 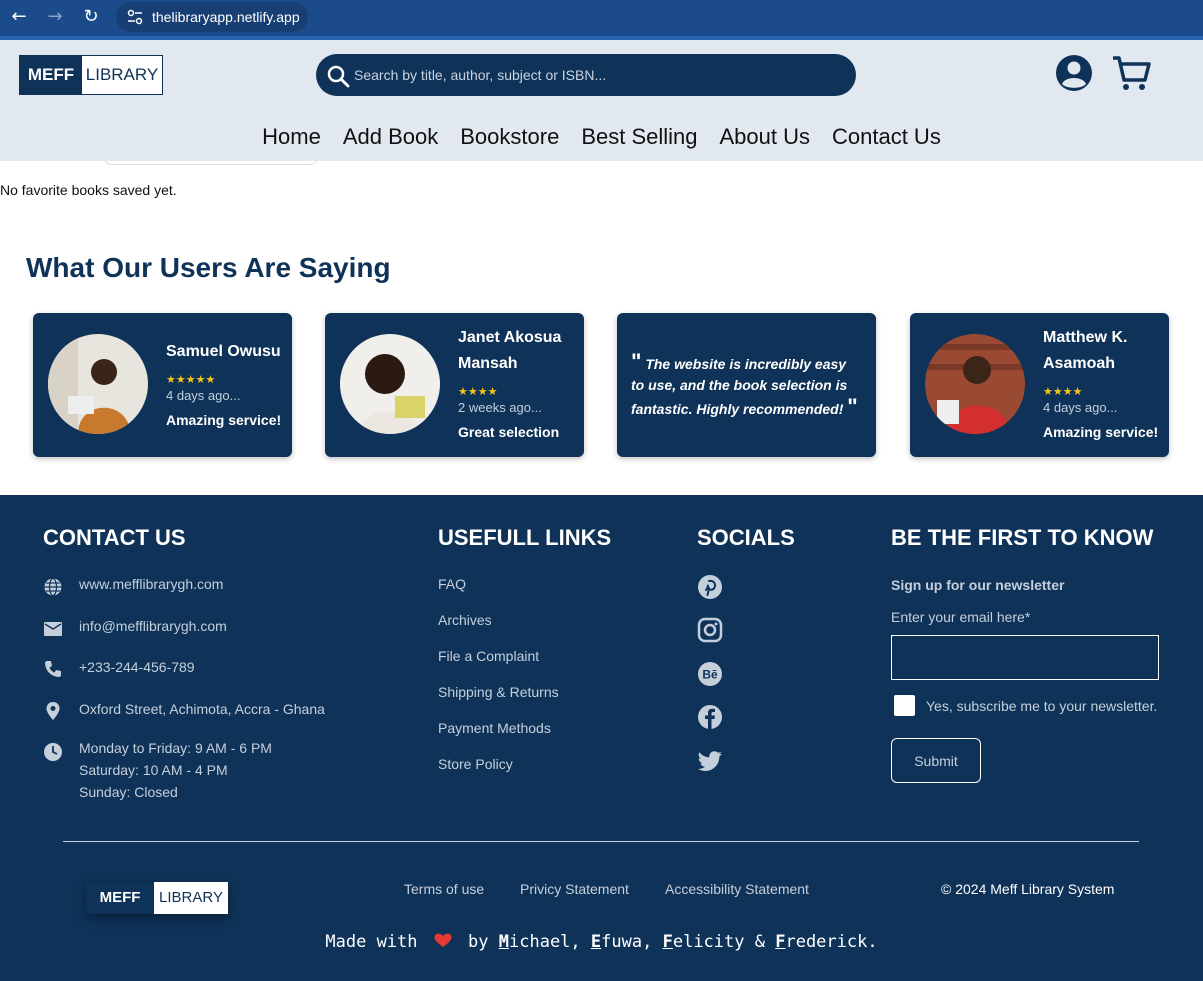 I want to click on user-account-icon, so click(x=1074, y=73).